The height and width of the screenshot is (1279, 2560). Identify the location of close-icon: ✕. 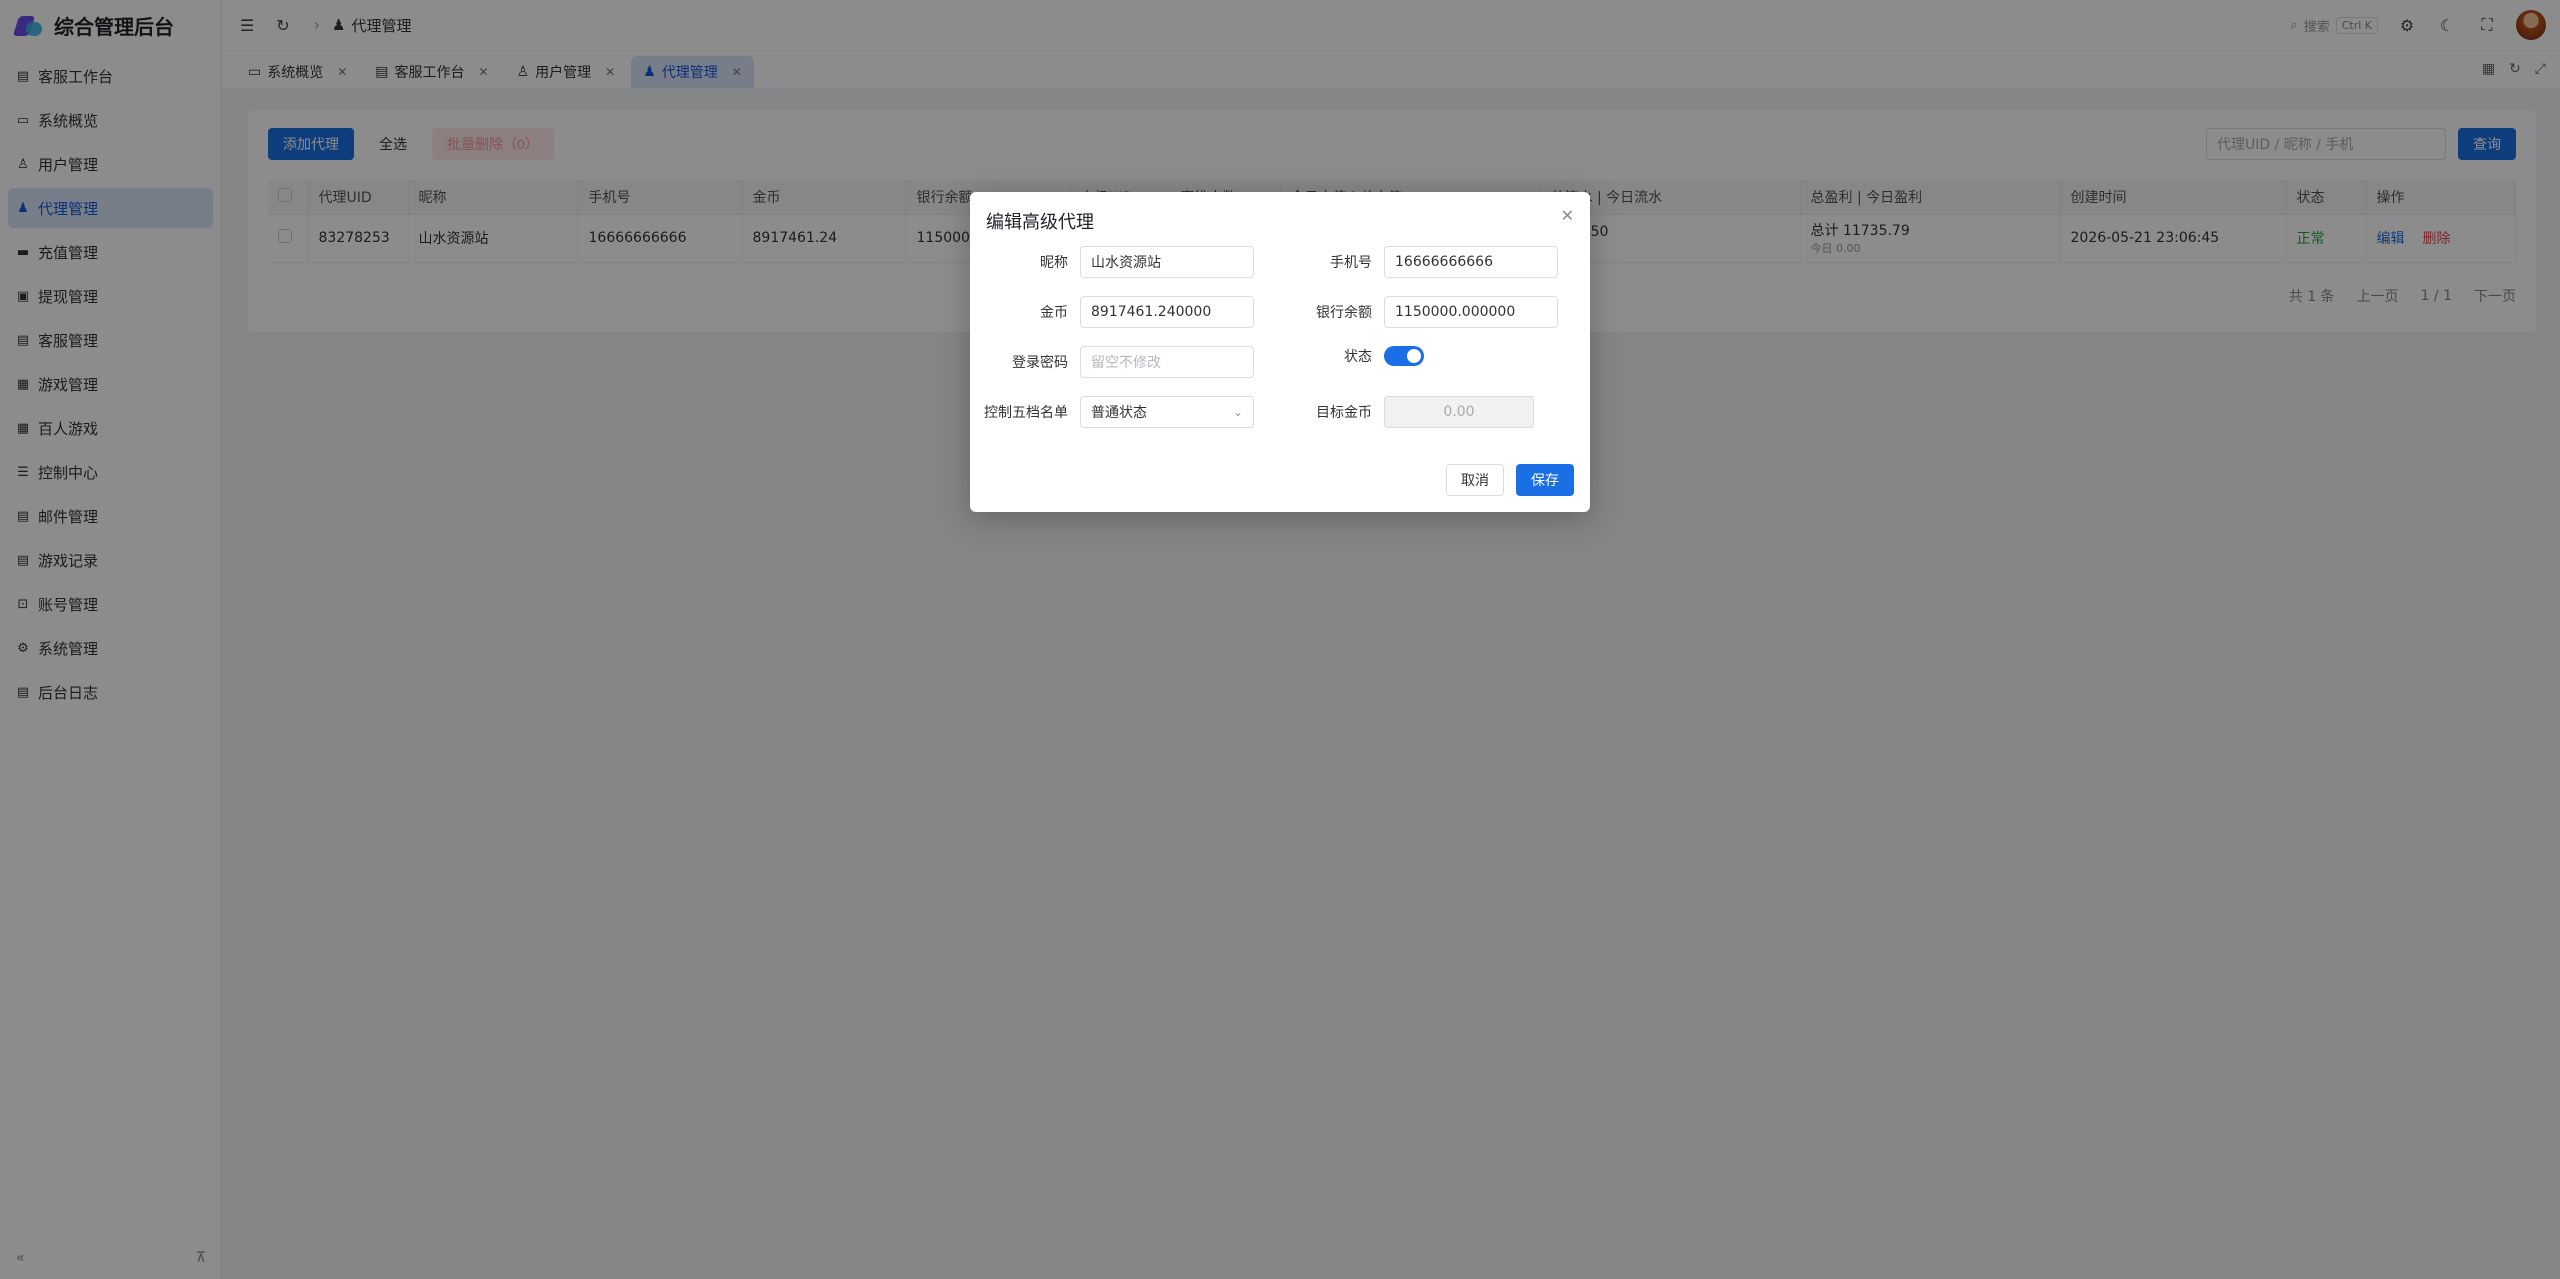
(1567, 215).